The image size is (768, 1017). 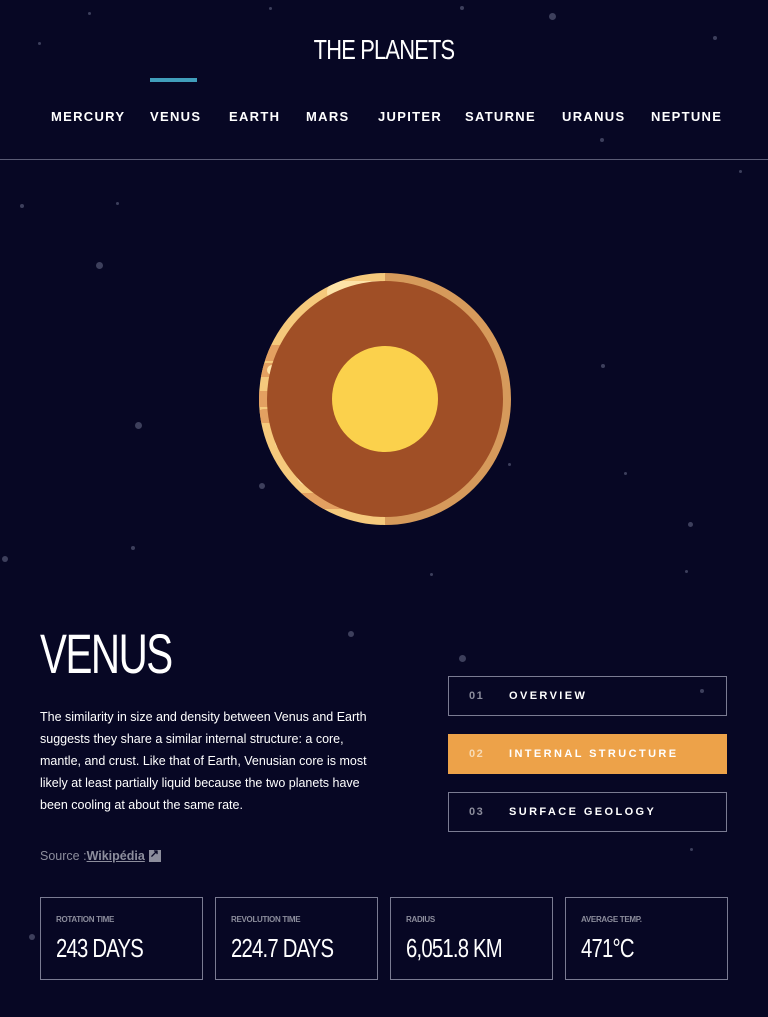 I want to click on nav-item-saturne: SATURNE, so click(x=500, y=116).